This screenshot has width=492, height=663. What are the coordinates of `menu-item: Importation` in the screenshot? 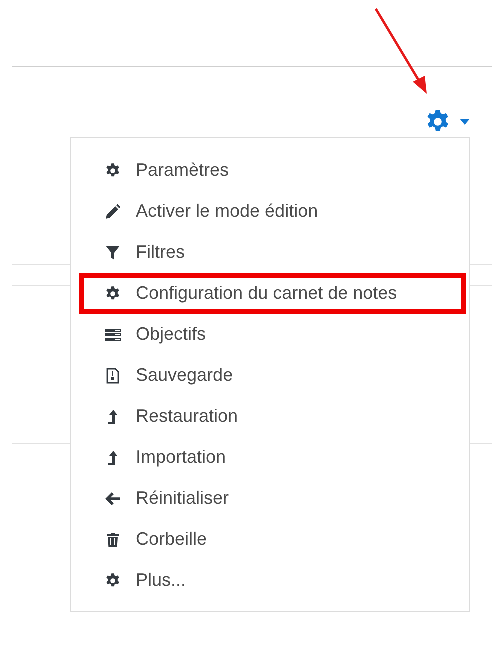 It's located at (272, 457).